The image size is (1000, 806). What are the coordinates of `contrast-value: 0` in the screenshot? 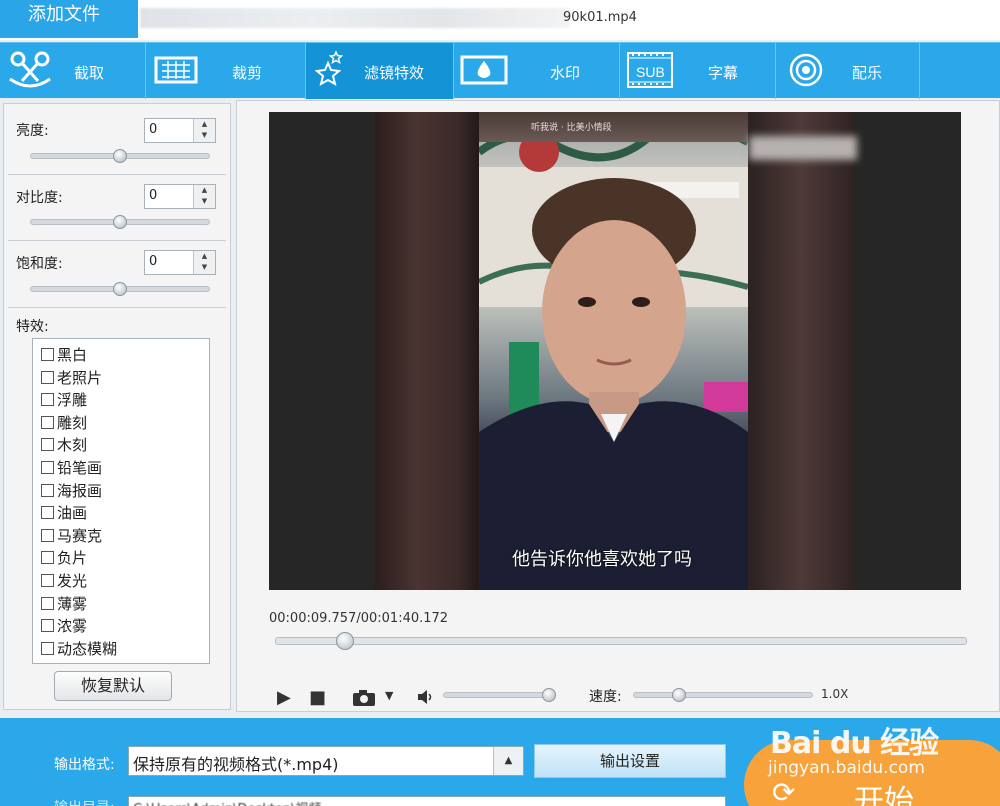 It's located at (153, 195).